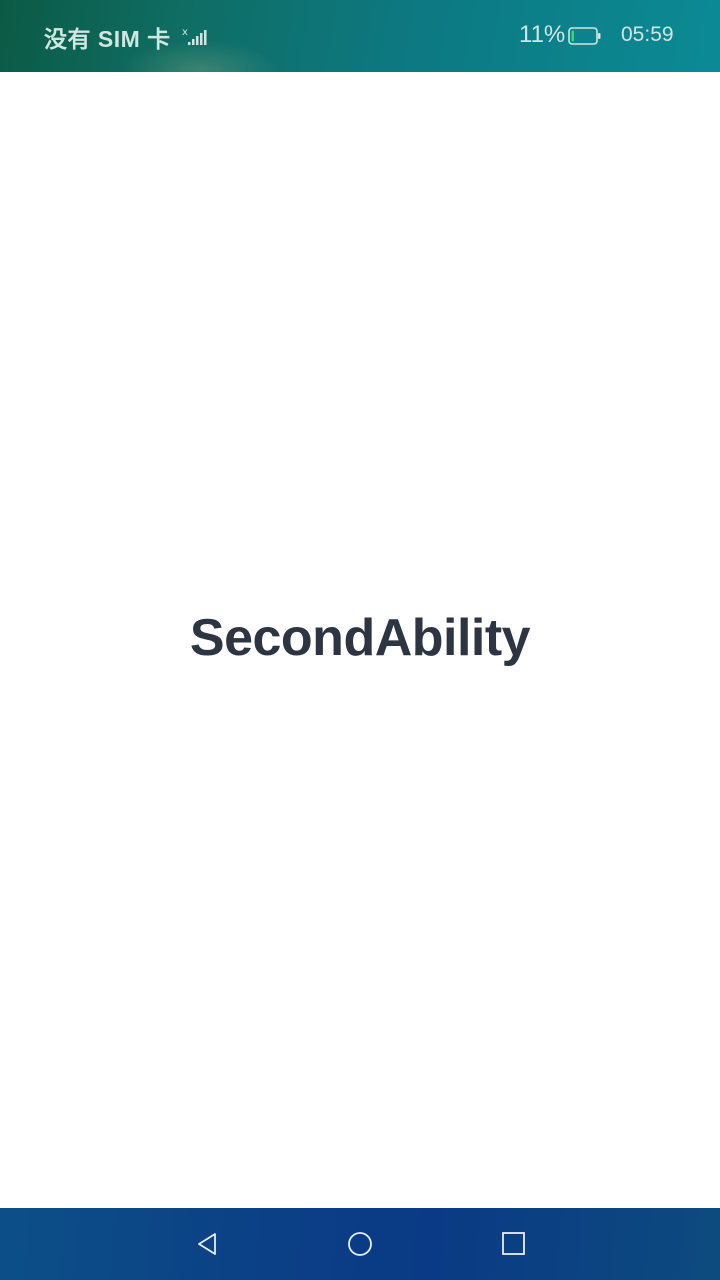  I want to click on clock: 05:59, so click(647, 34).